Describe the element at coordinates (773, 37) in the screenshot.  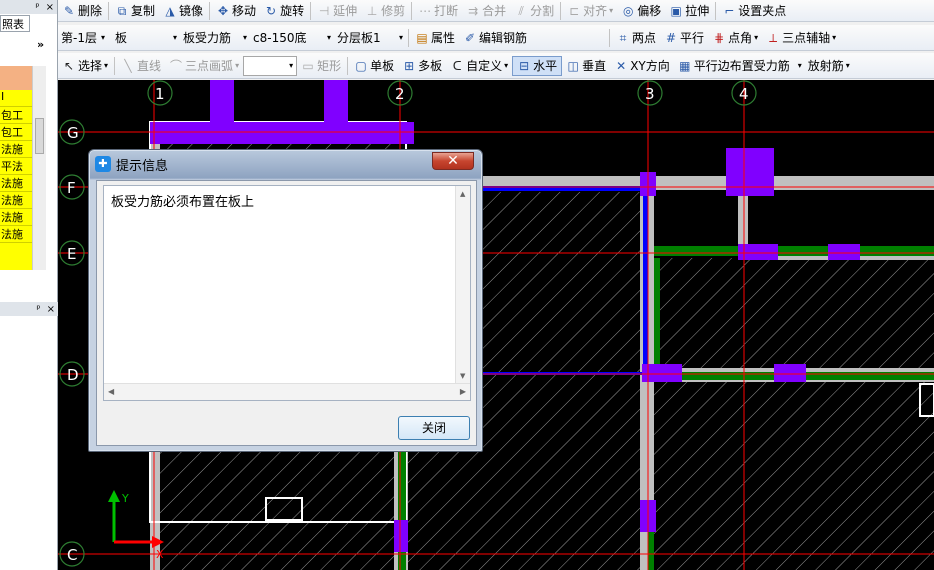
I see `three-point-axis-icon: ⟂` at that location.